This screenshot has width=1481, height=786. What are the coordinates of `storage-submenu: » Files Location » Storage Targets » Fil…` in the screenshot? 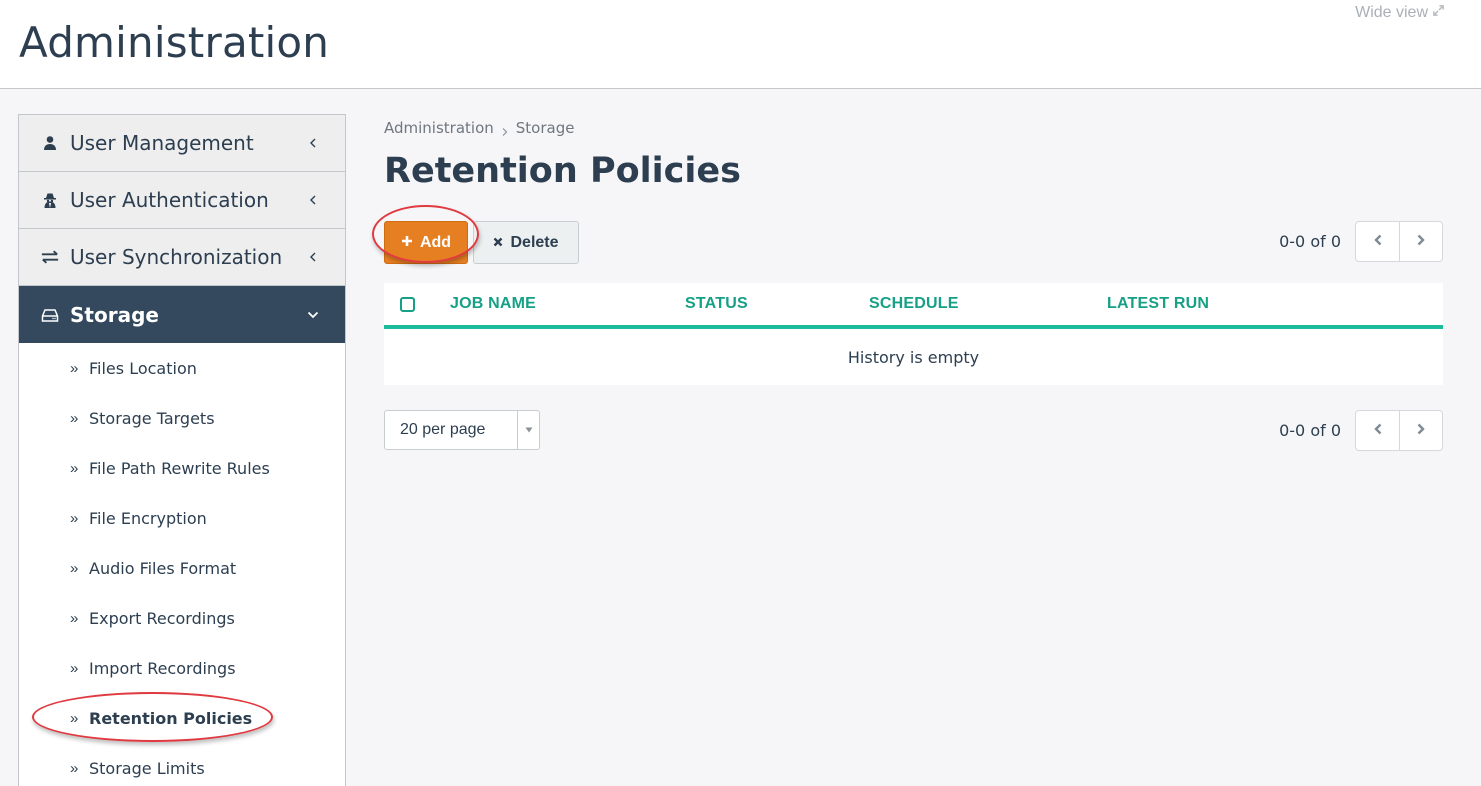 It's located at (182, 564).